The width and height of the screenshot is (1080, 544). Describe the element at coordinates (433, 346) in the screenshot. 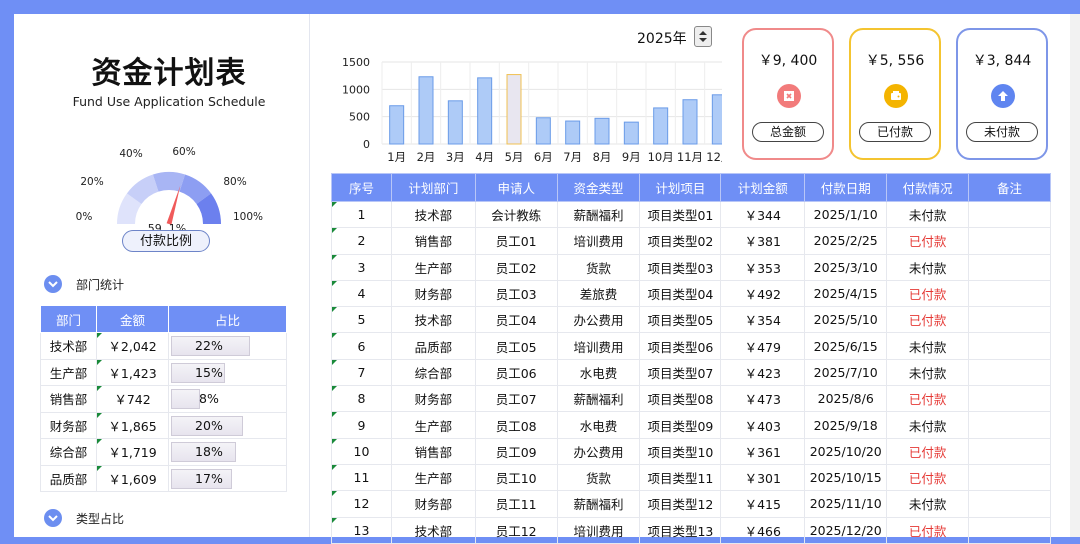

I see `table-cell: 品质部` at that location.